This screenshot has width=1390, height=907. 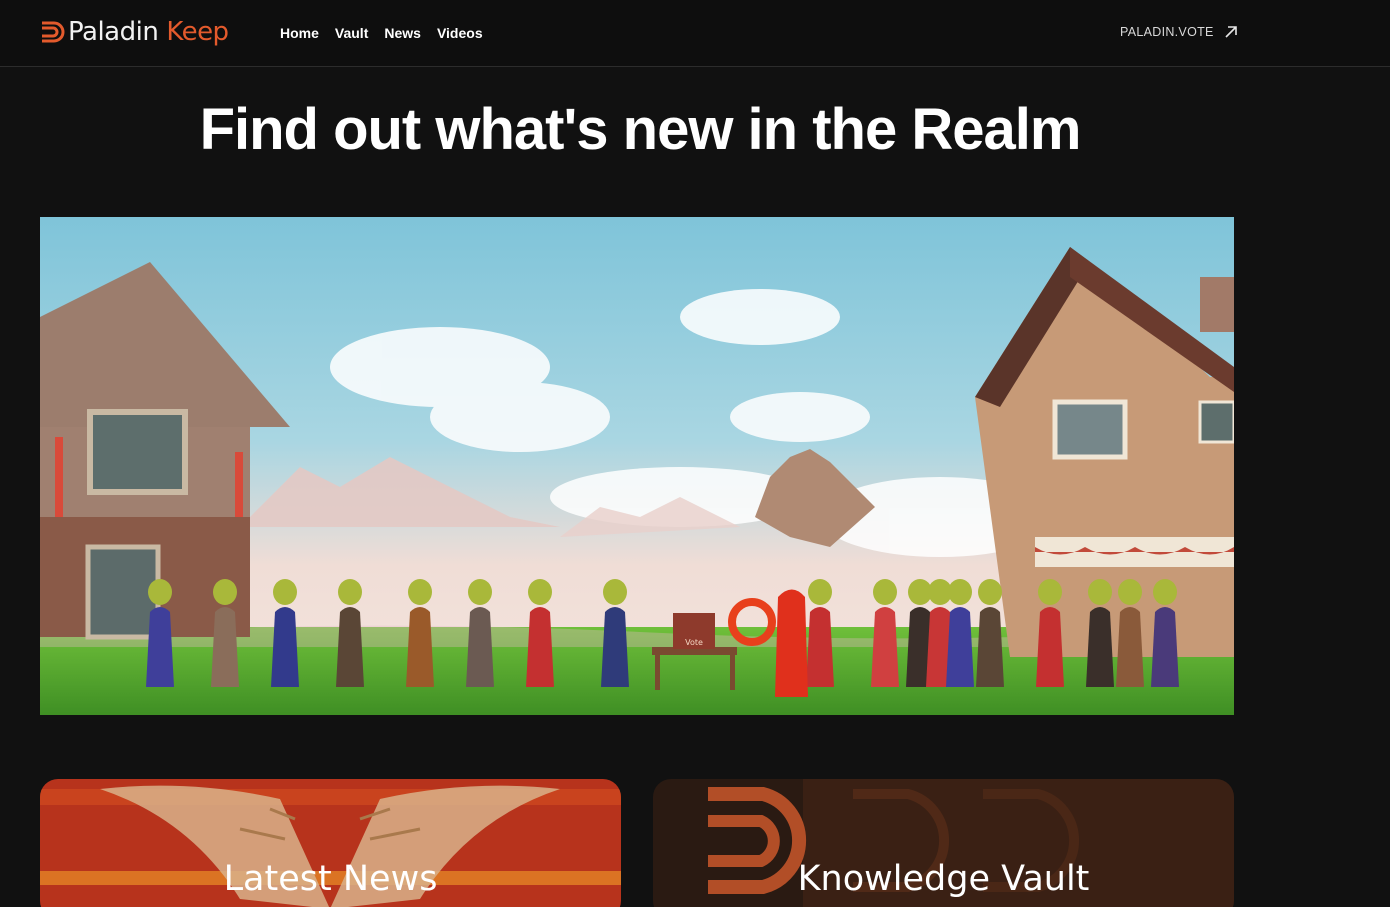 I want to click on paladin-keep-logo: Paladin Keep, so click(x=134, y=32).